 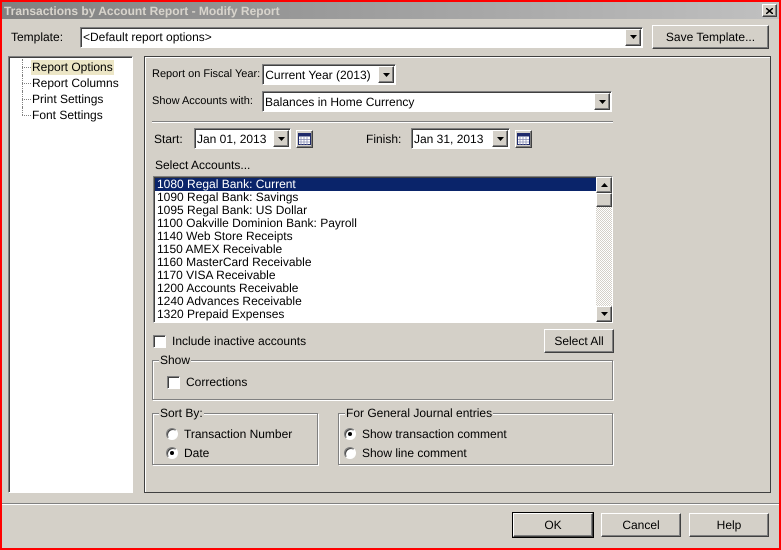 I want to click on list-item: 1090 Regal Bank: Savings, so click(x=375, y=197).